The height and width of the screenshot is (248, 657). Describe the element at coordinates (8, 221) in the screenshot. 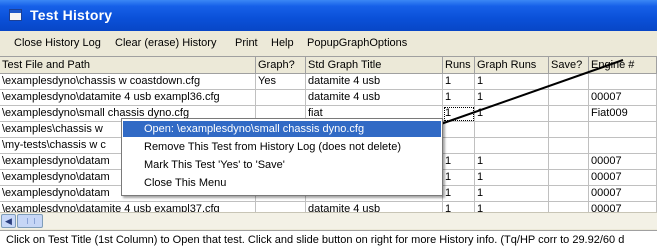

I see `arrow-left-icon: ◀` at that location.